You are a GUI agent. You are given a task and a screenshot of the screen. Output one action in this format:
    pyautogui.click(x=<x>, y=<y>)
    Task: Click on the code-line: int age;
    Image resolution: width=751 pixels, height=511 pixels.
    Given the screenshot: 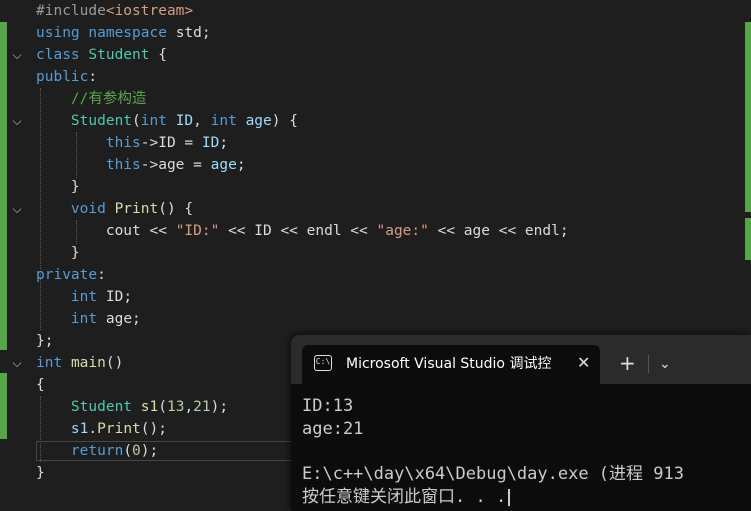 What is the action you would take?
    pyautogui.click(x=88, y=319)
    